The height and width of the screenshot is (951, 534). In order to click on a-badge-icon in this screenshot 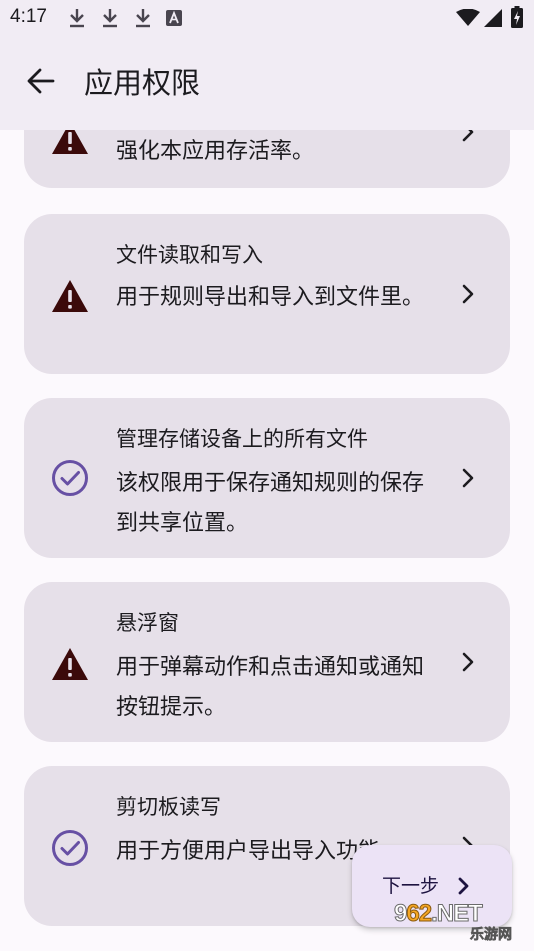, I will do `click(174, 20)`.